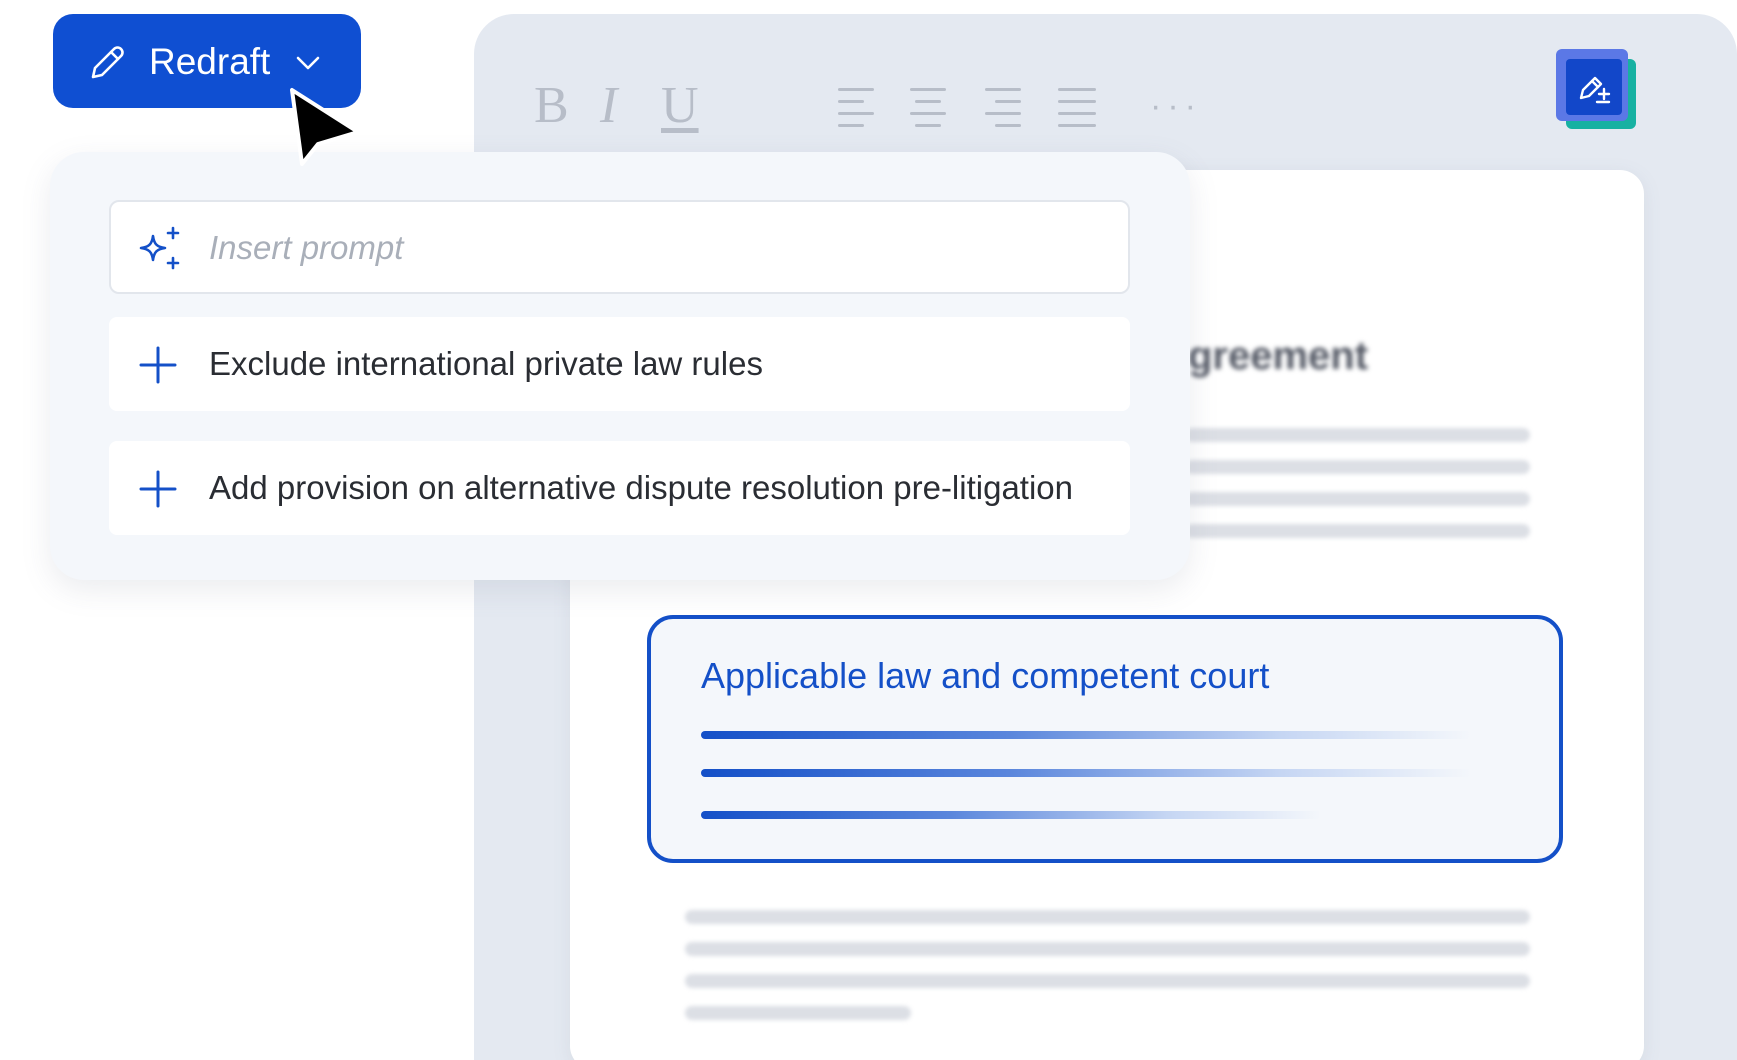 This screenshot has height=1060, width=1737. I want to click on chevron-down-icon, so click(308, 63).